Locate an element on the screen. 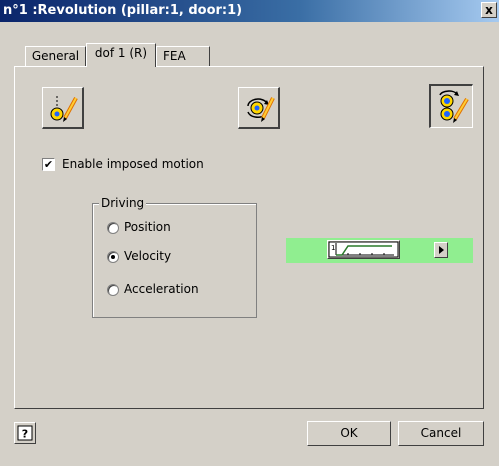 Image resolution: width=499 pixels, height=466 pixels. help-button: ? is located at coordinates (25, 433).